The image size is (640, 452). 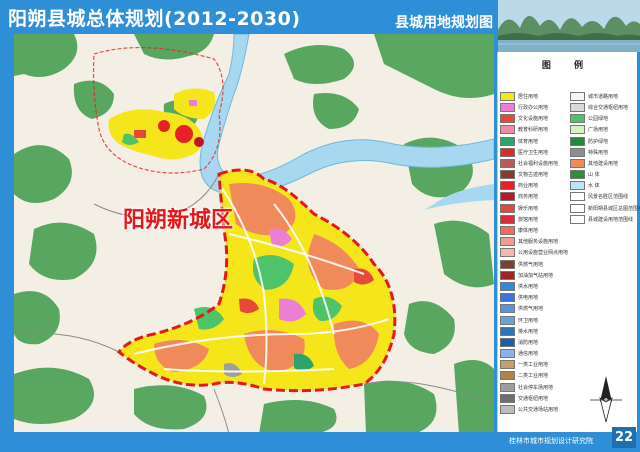 I want to click on legend-item: 旅馆用地, so click(x=535, y=219).